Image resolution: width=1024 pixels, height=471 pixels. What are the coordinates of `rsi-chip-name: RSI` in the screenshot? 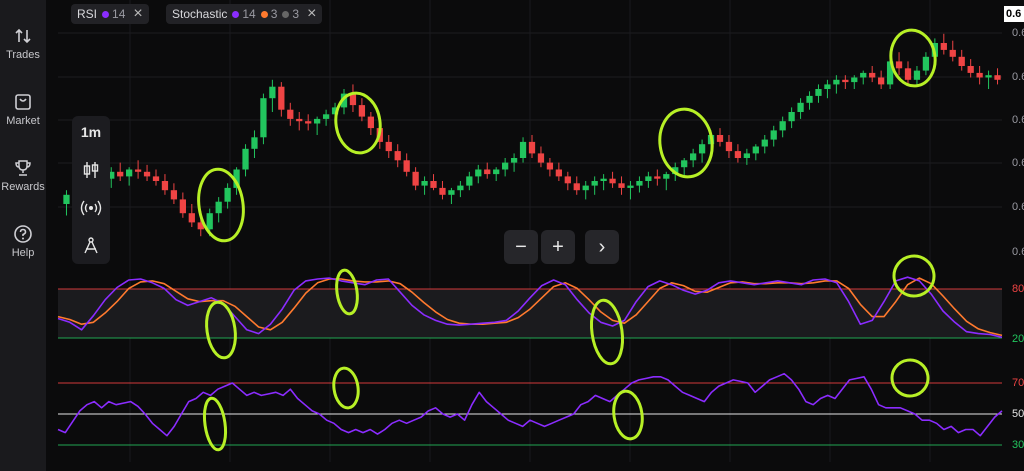 It's located at (87, 14).